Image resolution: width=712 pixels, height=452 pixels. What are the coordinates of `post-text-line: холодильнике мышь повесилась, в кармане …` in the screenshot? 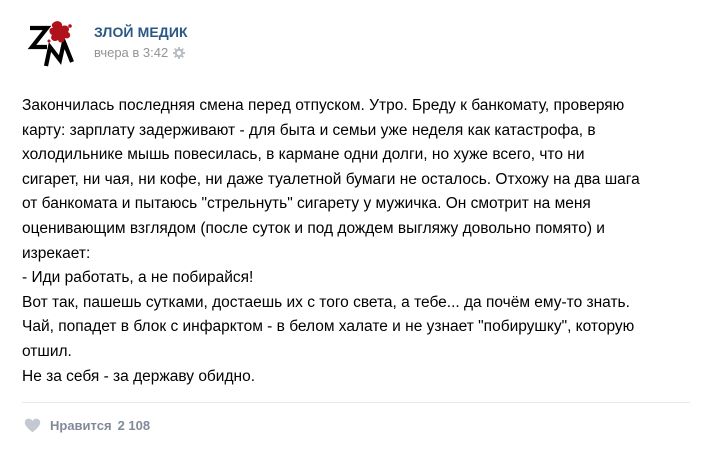 It's located at (303, 155).